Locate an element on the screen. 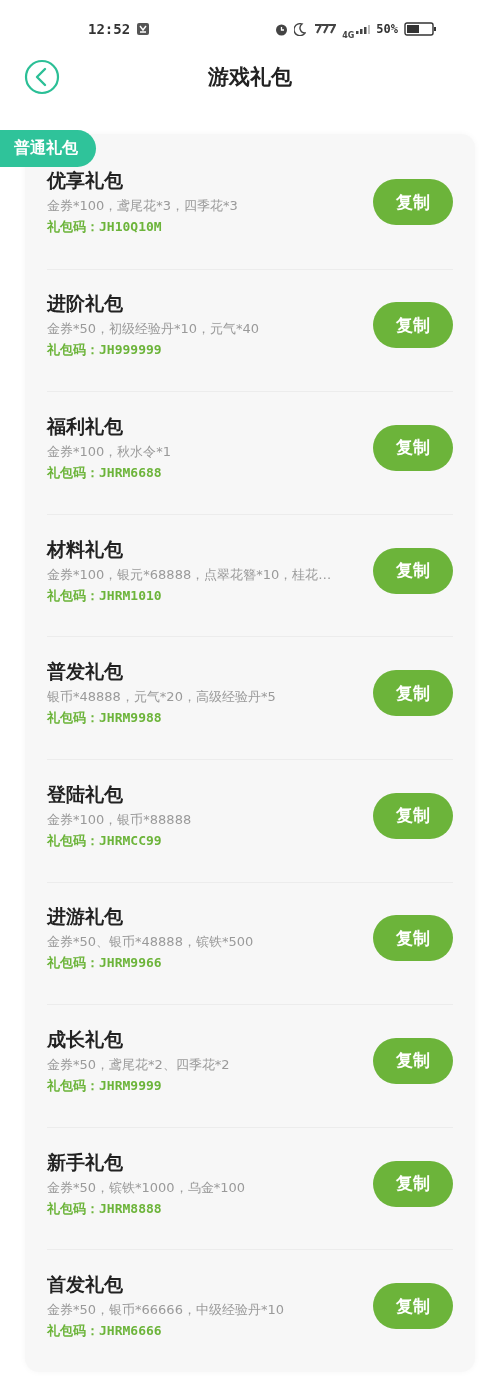 The image size is (500, 1376). signal-icon is located at coordinates (363, 29).